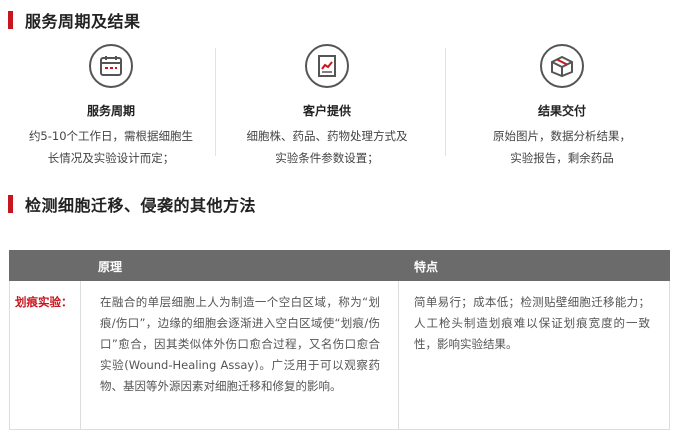 The image size is (680, 438). What do you see at coordinates (327, 147) in the screenshot?
I see `feature-description: 细胞株、药品、药物处理方式及 实验条件参数设置；` at bounding box center [327, 147].